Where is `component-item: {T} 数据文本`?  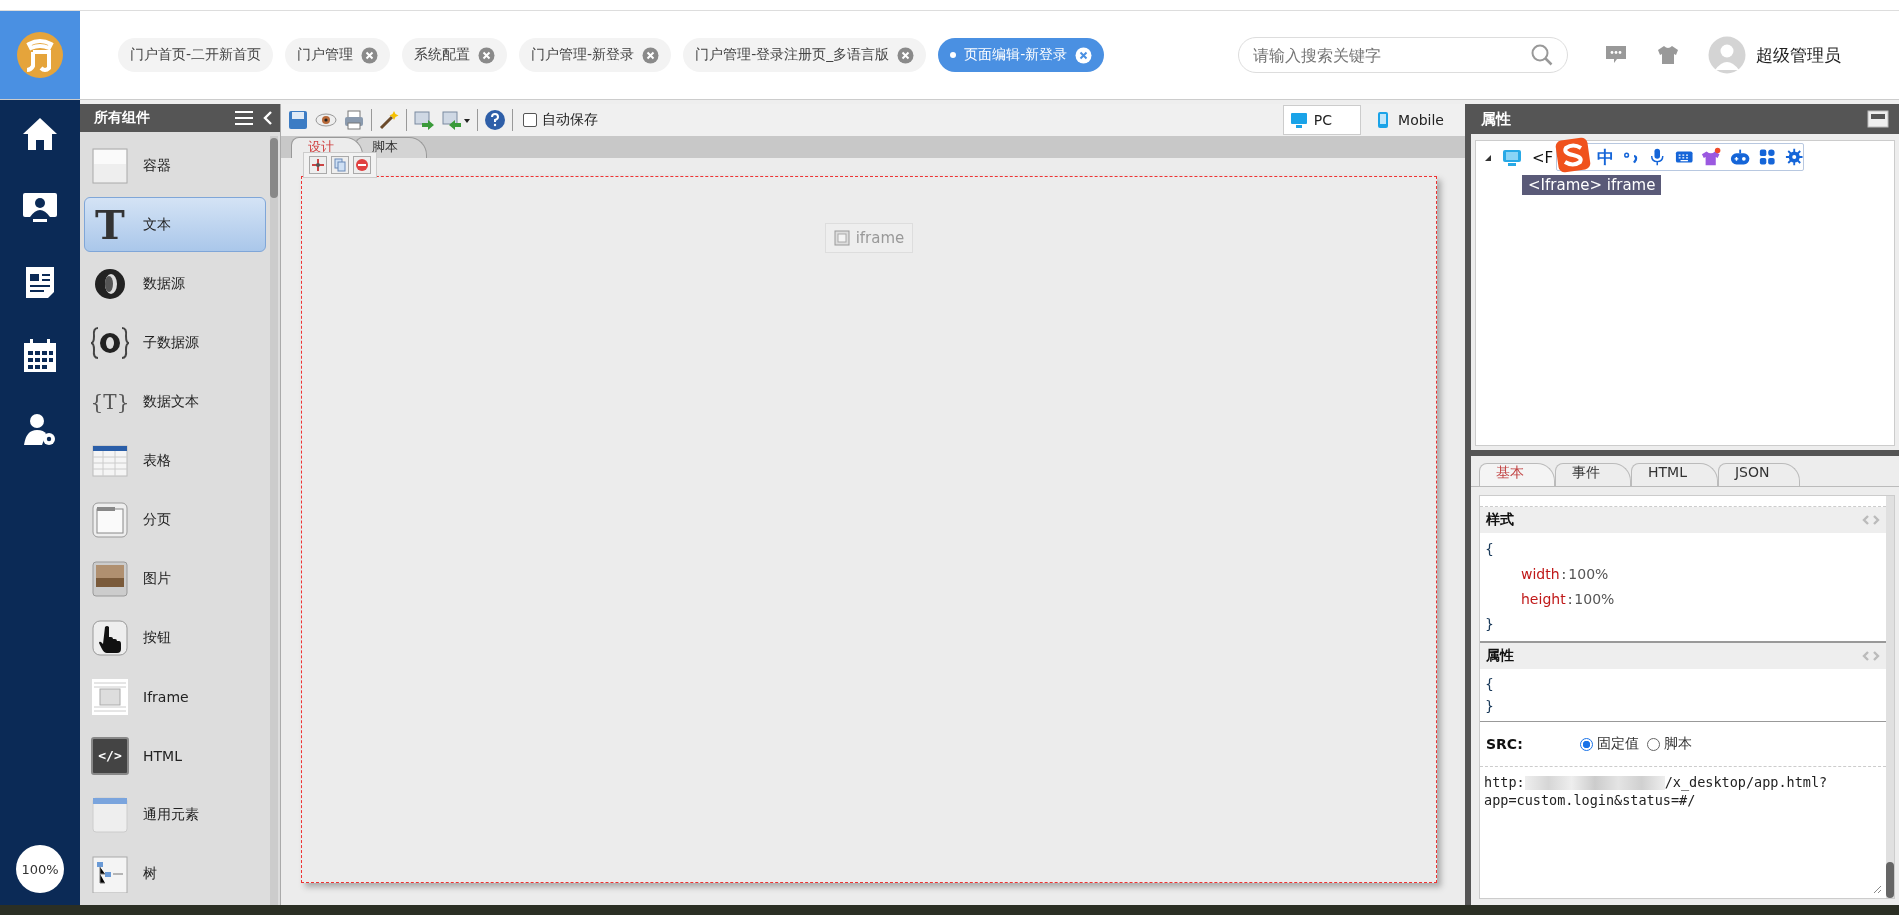
component-item: {T} 数据文本 is located at coordinates (175, 401).